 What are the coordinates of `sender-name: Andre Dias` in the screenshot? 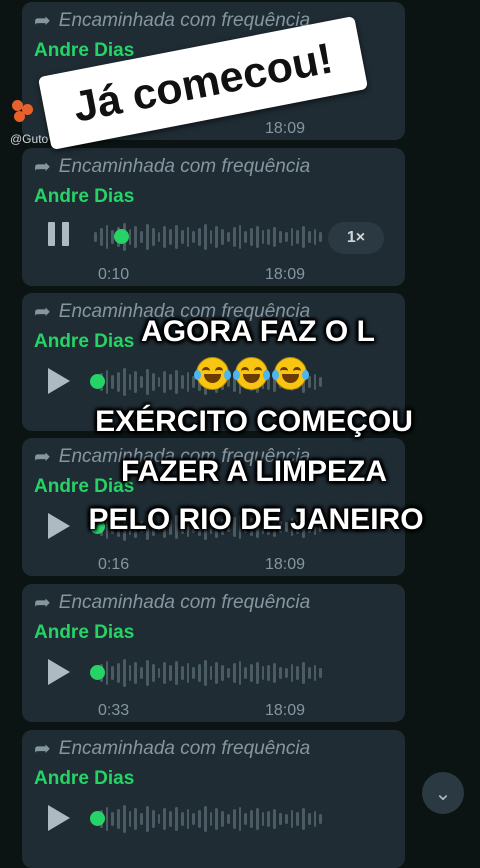 It's located at (84, 778).